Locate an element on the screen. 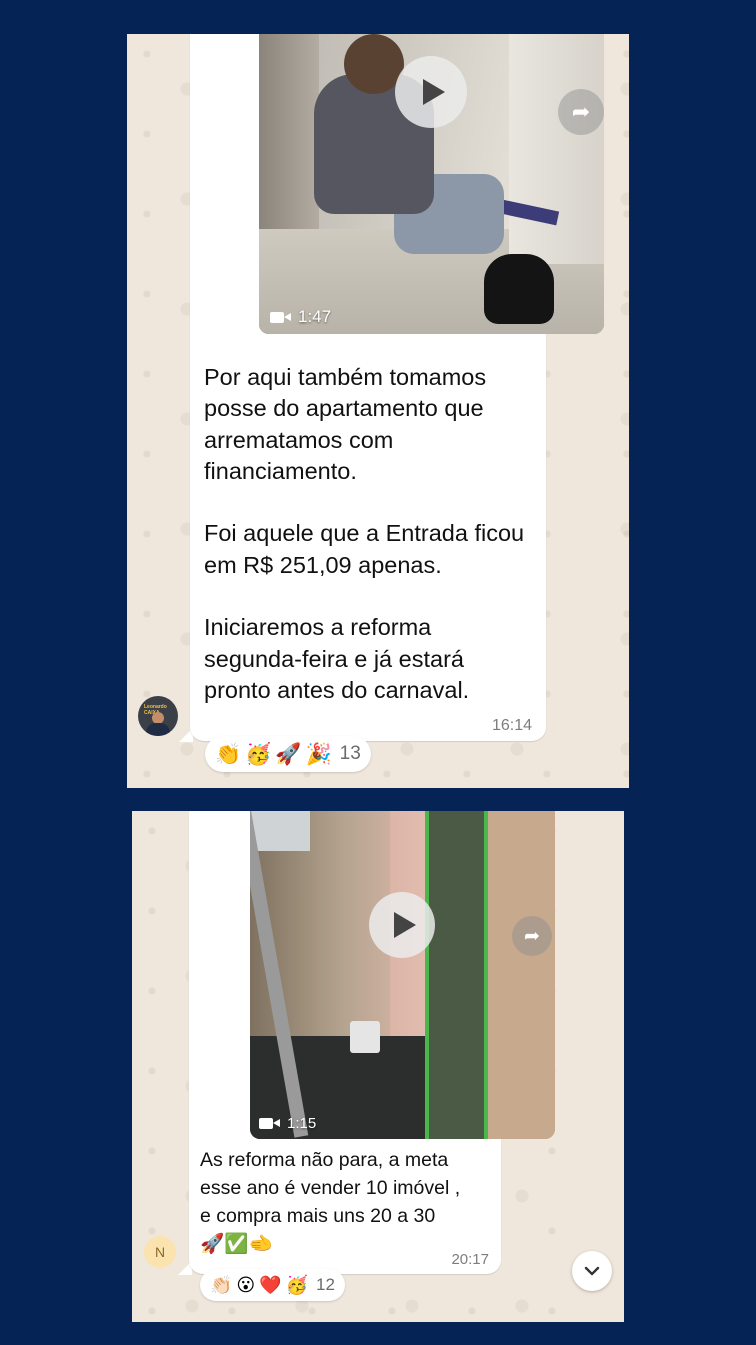 This screenshot has width=756, height=1345. reaction-count: 13 is located at coordinates (350, 753).